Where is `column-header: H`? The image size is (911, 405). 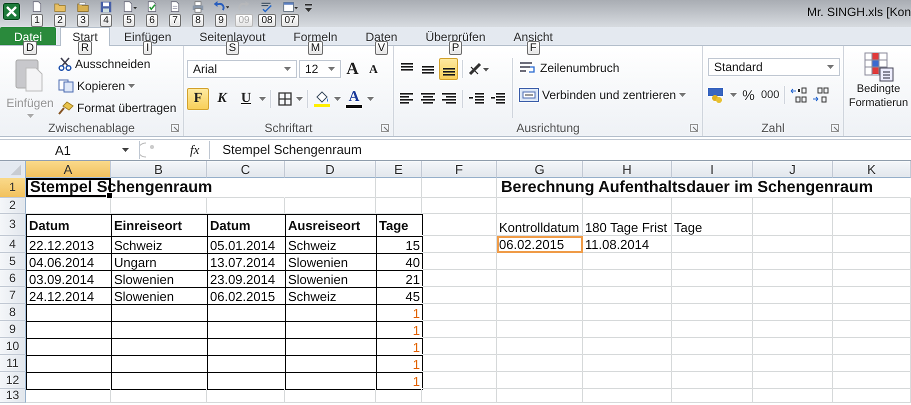 column-header: H is located at coordinates (627, 169).